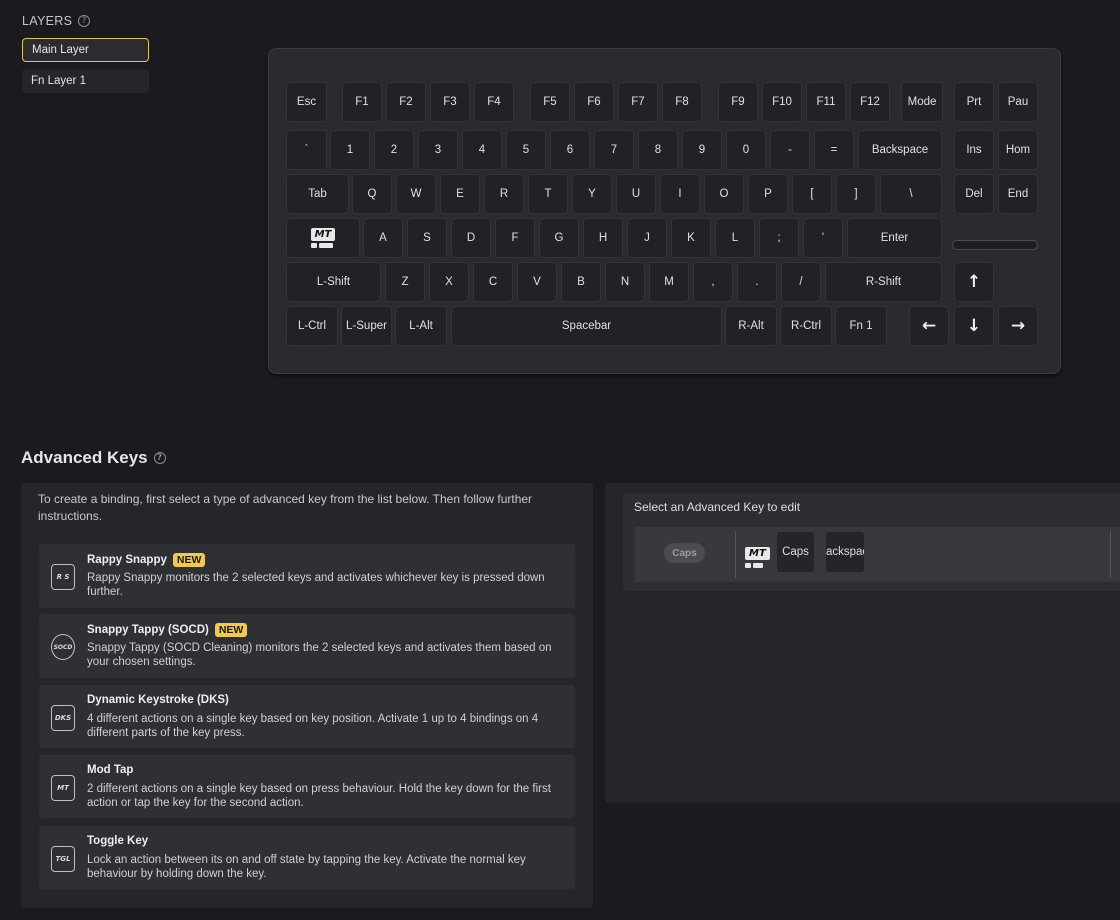 The width and height of the screenshot is (1120, 920). I want to click on key-symbol: ,, so click(713, 282).